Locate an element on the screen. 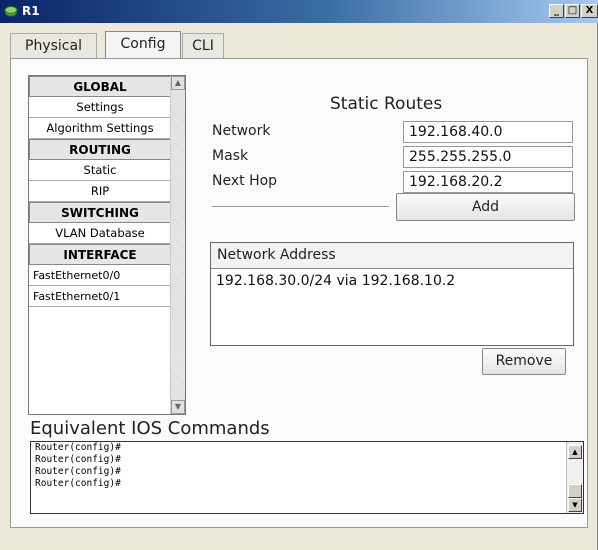 Image resolution: width=598 pixels, height=550 pixels. add-button: Add is located at coordinates (485, 207).